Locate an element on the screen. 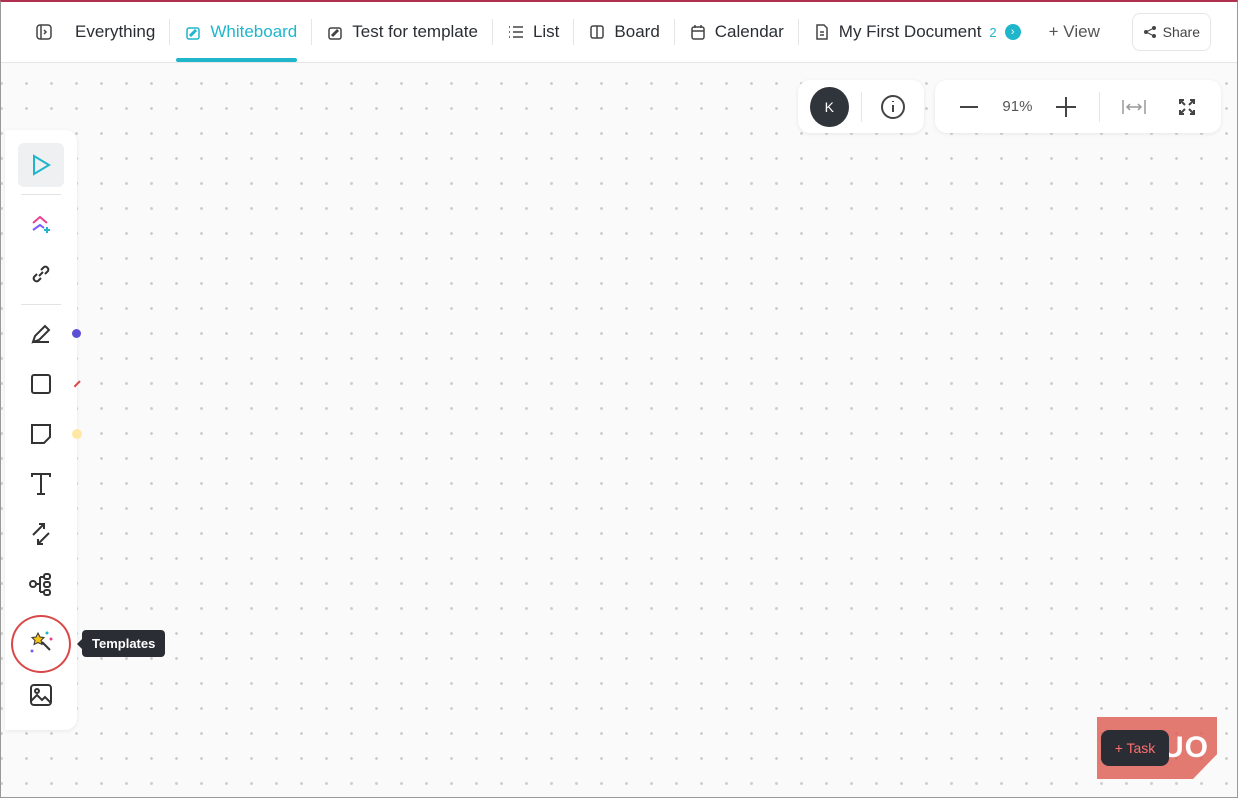  document-icon is located at coordinates (822, 32).